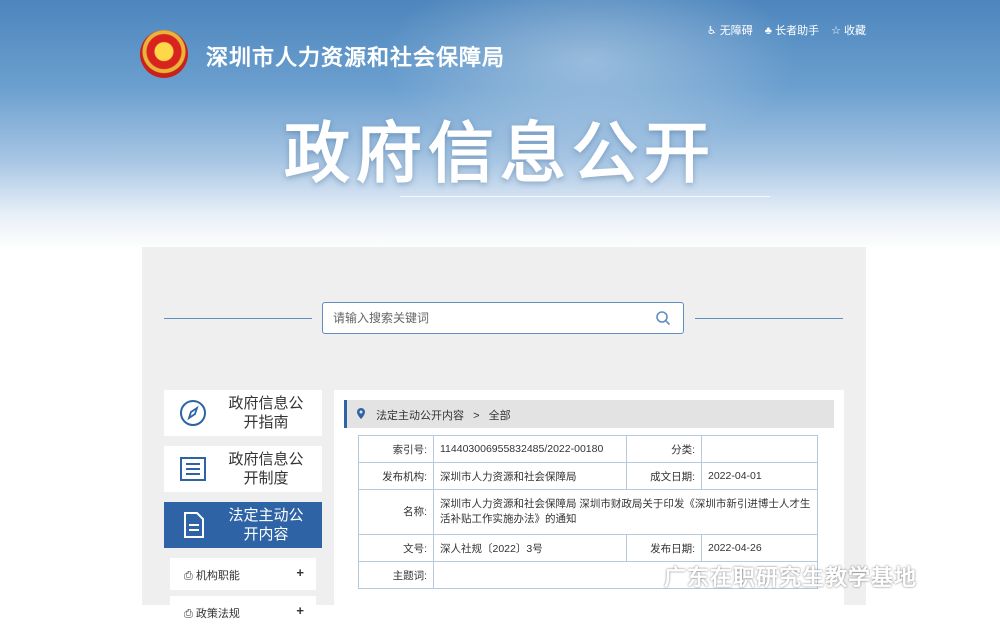 The image size is (1000, 634). I want to click on submenu-item-org: ⎙ 机构职能 +, so click(243, 574).